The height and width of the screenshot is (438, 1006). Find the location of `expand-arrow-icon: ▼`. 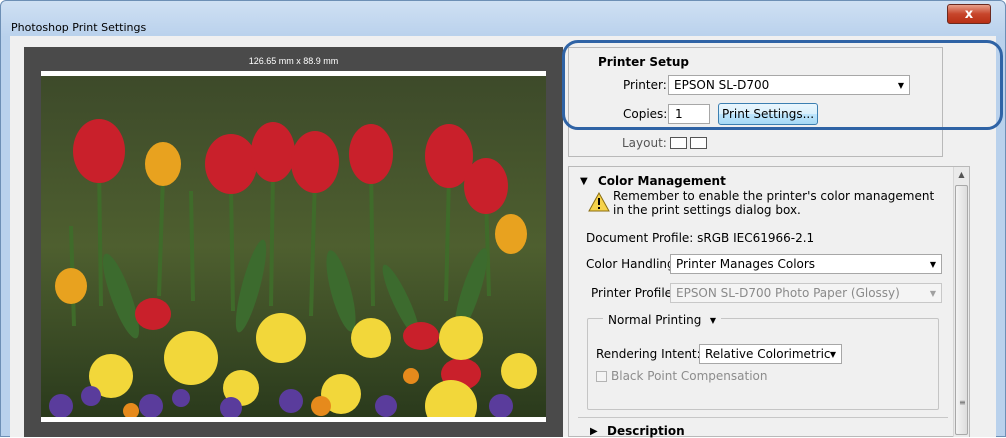

expand-arrow-icon: ▼ is located at coordinates (584, 181).